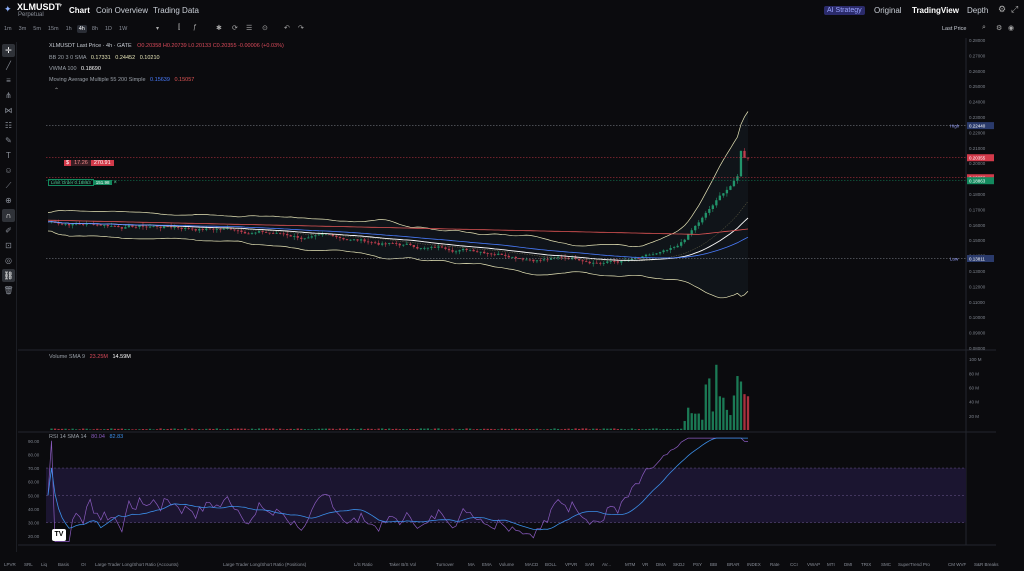 The image size is (1024, 571). Describe the element at coordinates (8, 260) in the screenshot. I see `eye-icon: ◎` at that location.